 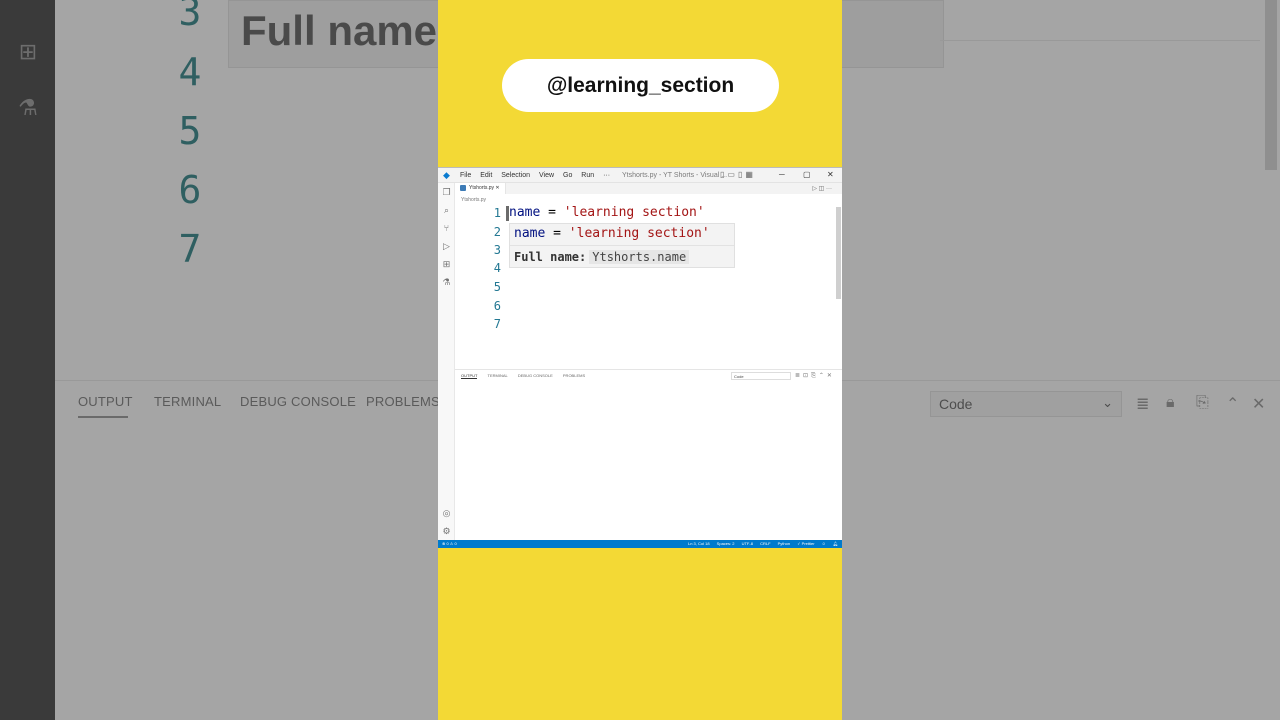 What do you see at coordinates (190, 249) in the screenshot?
I see `bg-line-number: 7` at bounding box center [190, 249].